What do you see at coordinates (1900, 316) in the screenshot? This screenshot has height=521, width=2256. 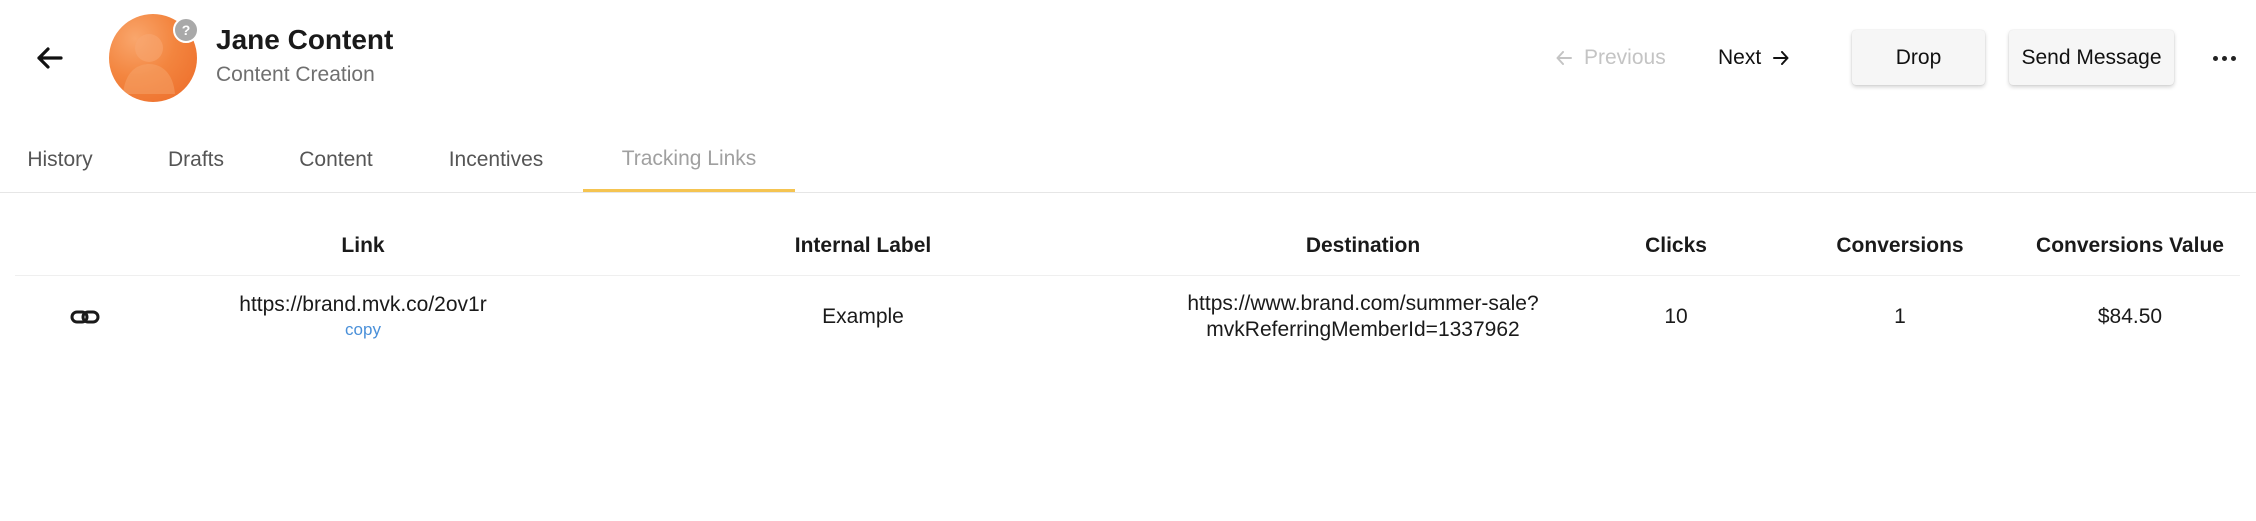 I see `conversions-cell: 1` at bounding box center [1900, 316].